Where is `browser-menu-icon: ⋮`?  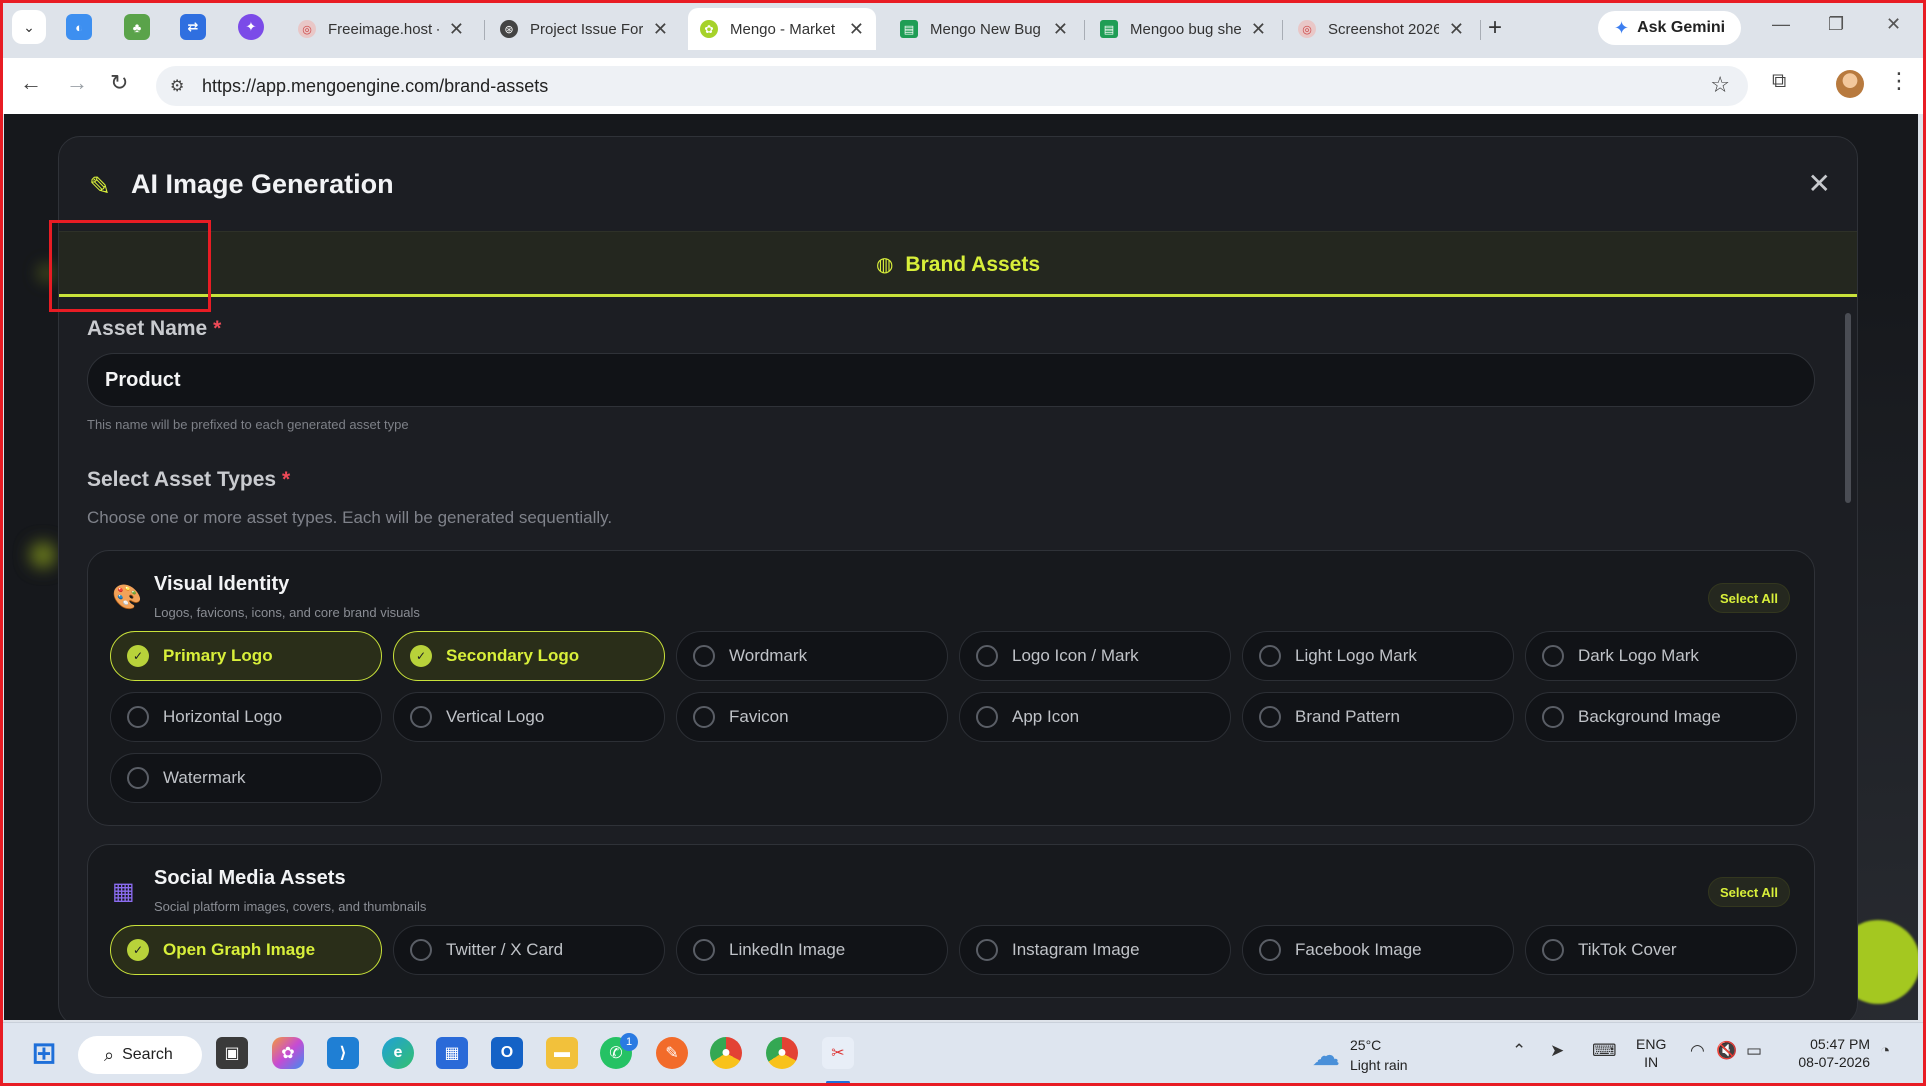
browser-menu-icon: ⋮ is located at coordinates (1899, 81).